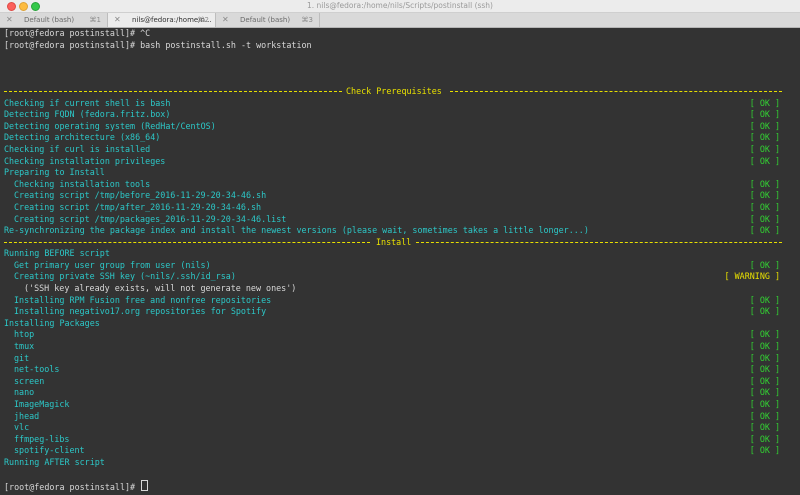  Describe the element at coordinates (24, 346) in the screenshot. I see `line-text: tmux` at that location.